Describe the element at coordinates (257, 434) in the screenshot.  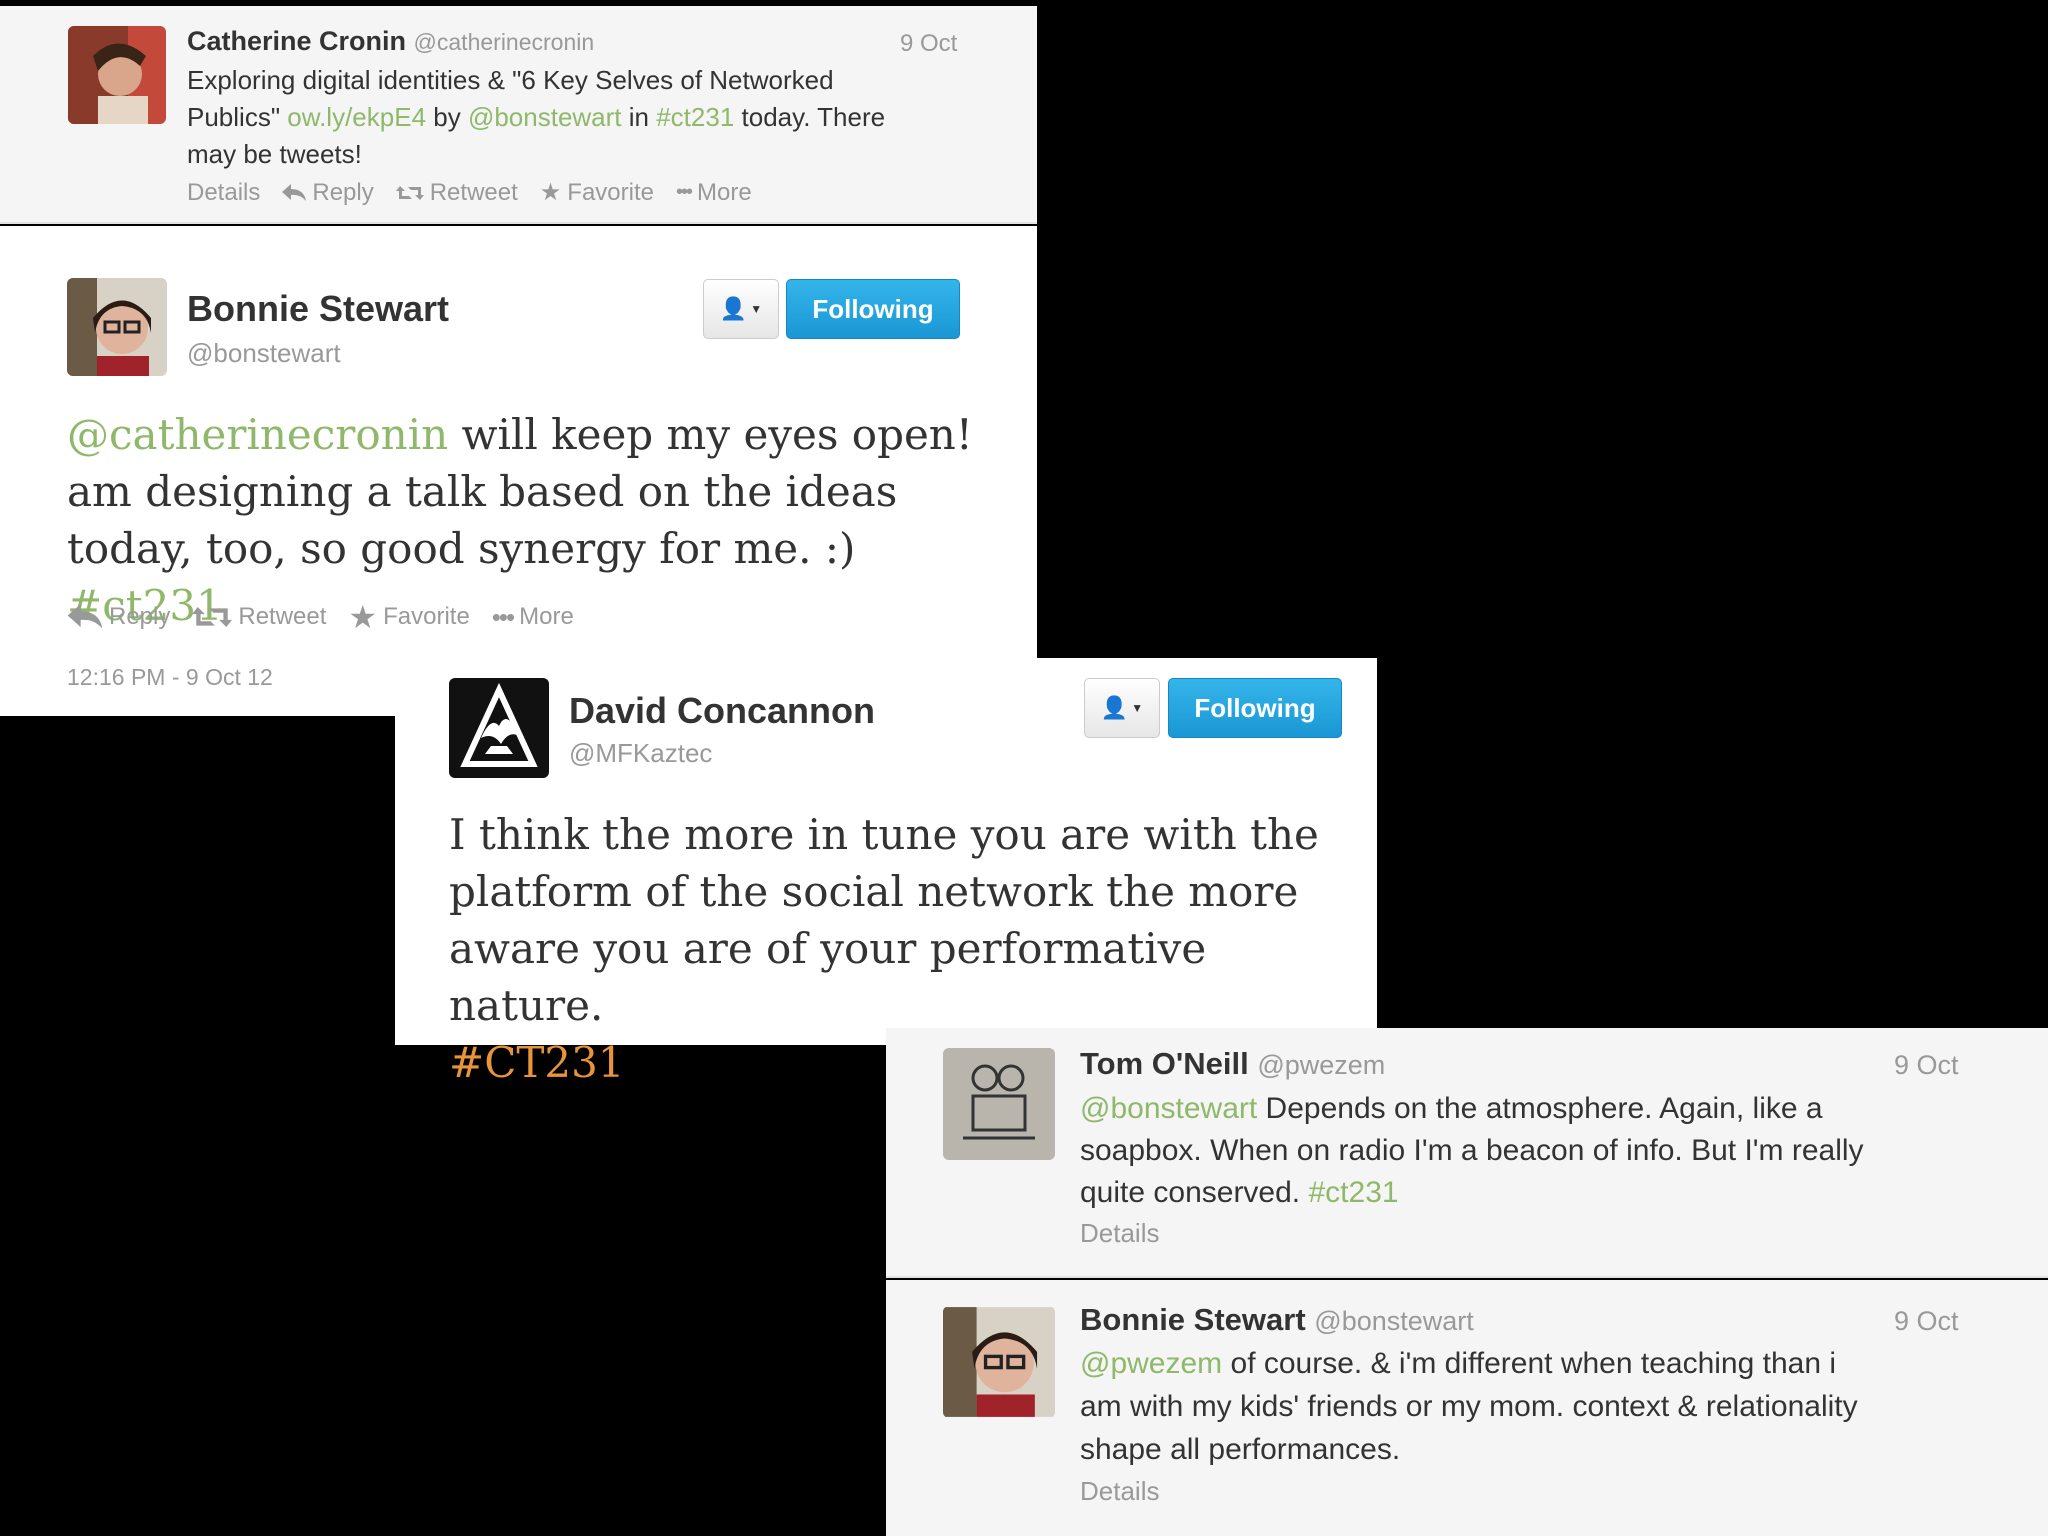
I see `mention-link: @catherinecronin` at that location.